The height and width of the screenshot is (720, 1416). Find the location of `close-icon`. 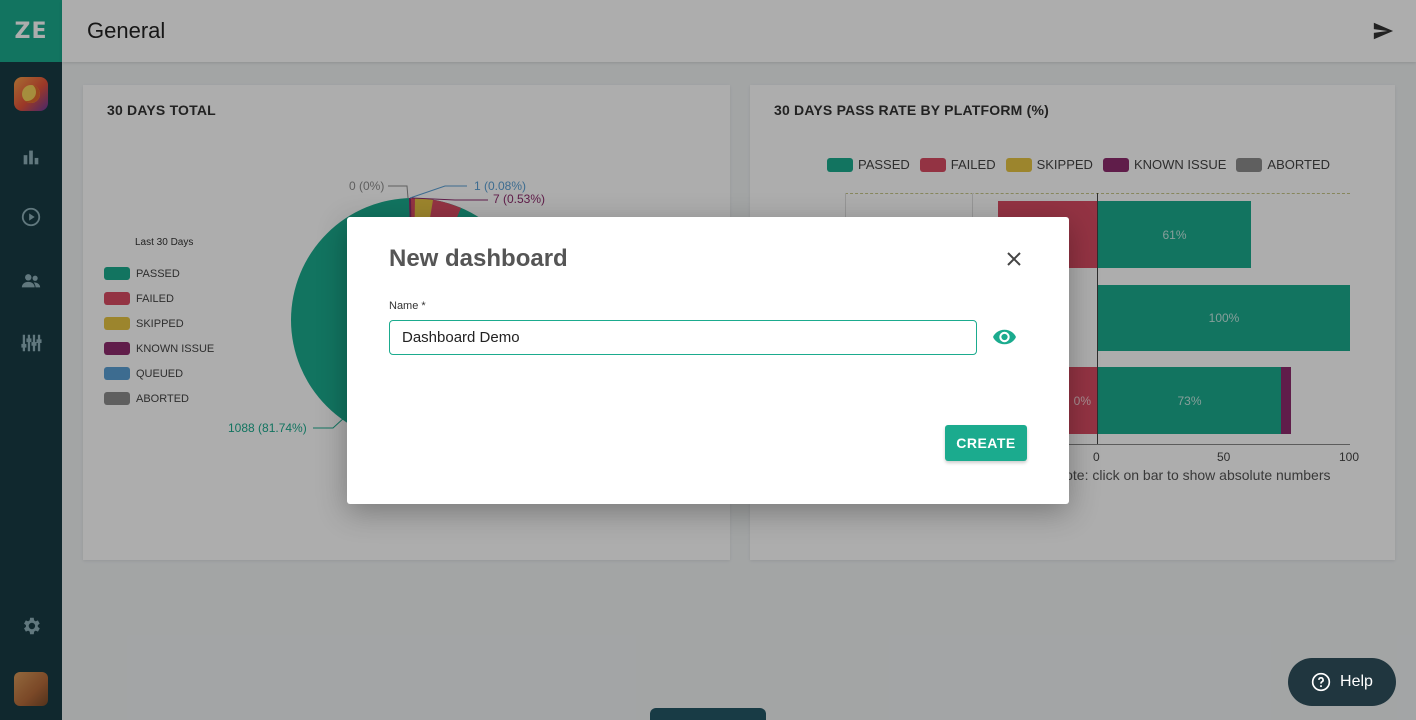

close-icon is located at coordinates (1014, 259).